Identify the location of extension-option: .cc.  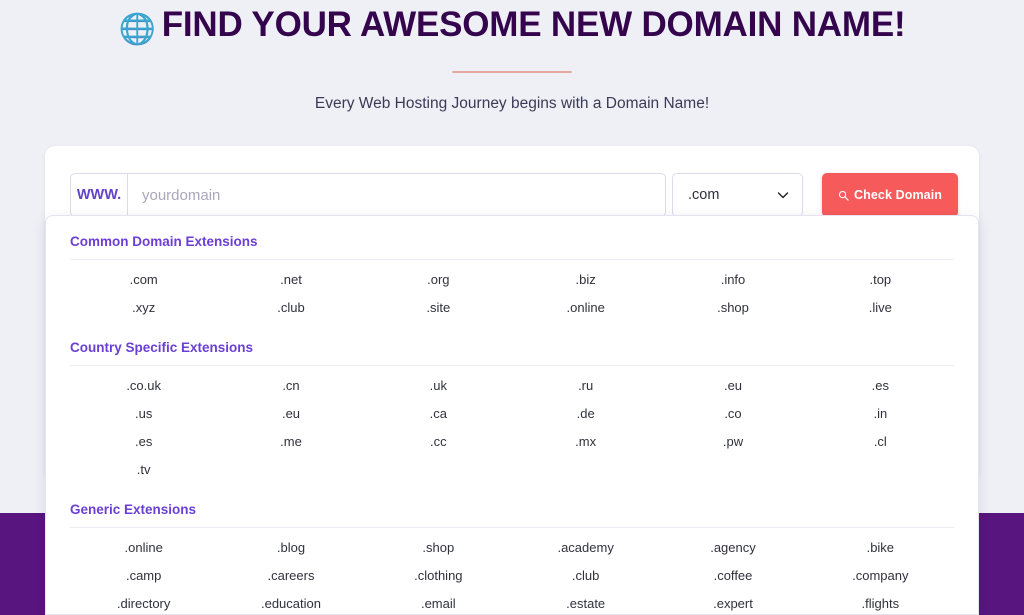
(438, 442).